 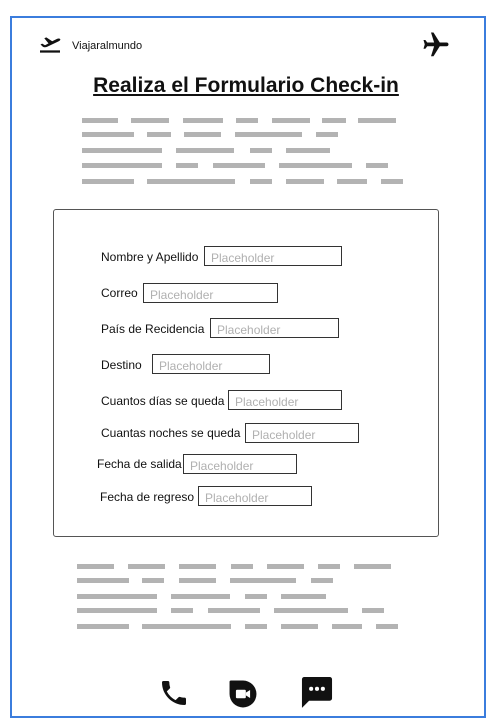 I want to click on chat-icon, so click(x=317, y=692).